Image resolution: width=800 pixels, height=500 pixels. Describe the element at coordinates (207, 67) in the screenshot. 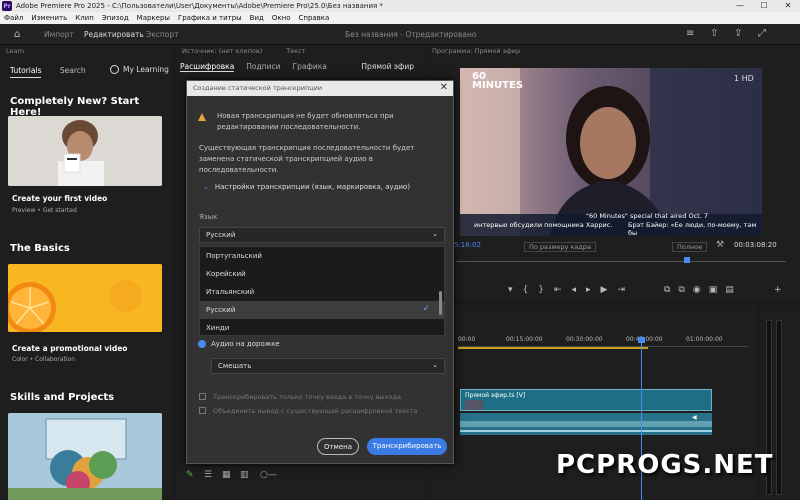

I see `tab-transcript: Расшифровка` at that location.